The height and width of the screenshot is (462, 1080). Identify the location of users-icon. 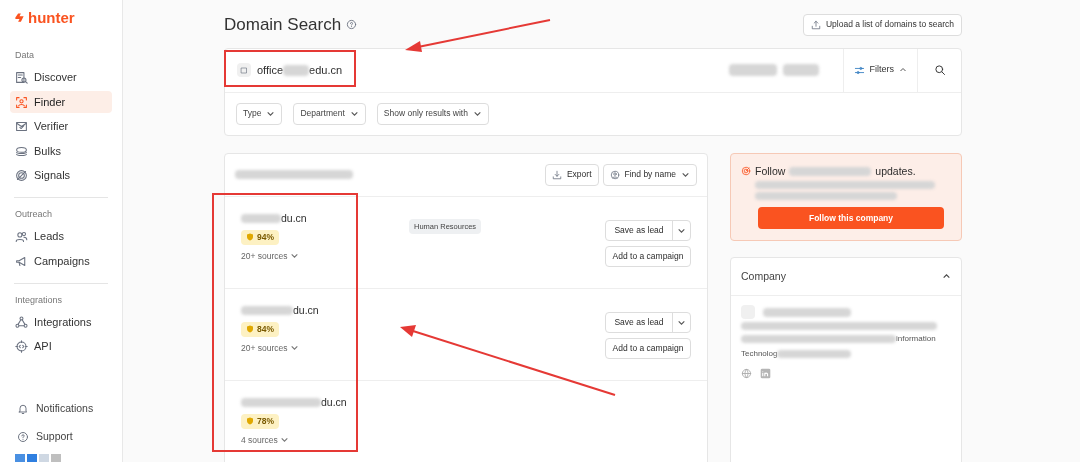
(21, 236).